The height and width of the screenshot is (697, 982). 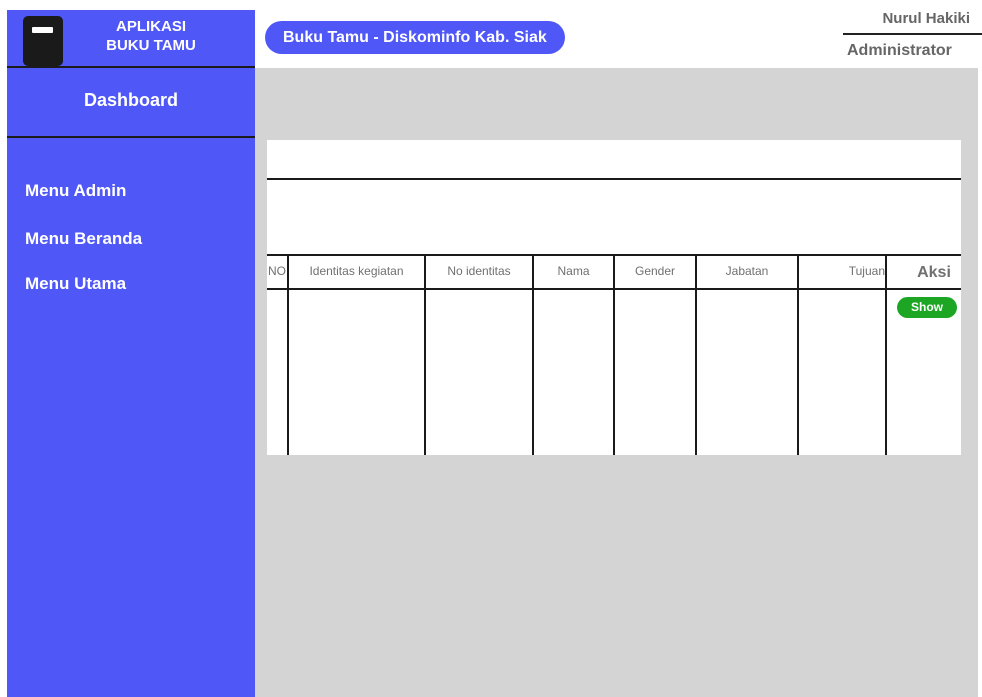 What do you see at coordinates (573, 271) in the screenshot?
I see `column-header-nama: Nama` at bounding box center [573, 271].